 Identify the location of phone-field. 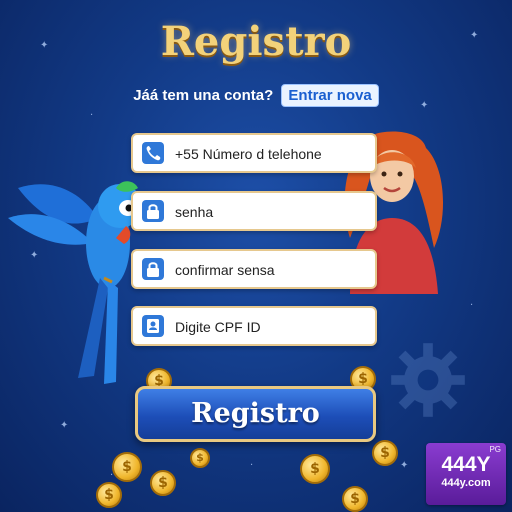
(254, 153).